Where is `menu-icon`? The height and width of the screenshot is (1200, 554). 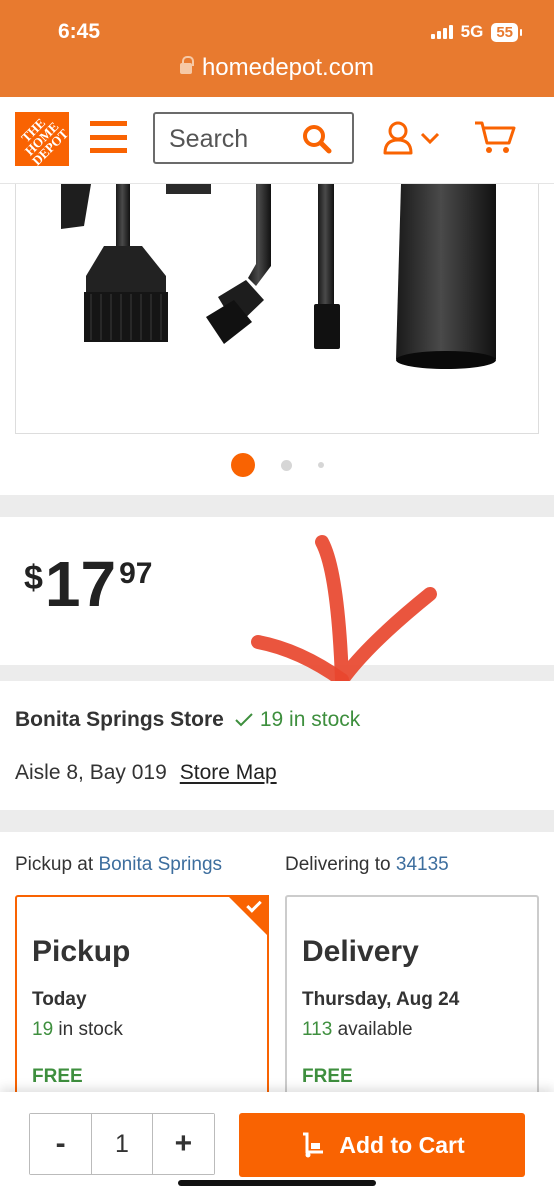
menu-icon is located at coordinates (108, 137).